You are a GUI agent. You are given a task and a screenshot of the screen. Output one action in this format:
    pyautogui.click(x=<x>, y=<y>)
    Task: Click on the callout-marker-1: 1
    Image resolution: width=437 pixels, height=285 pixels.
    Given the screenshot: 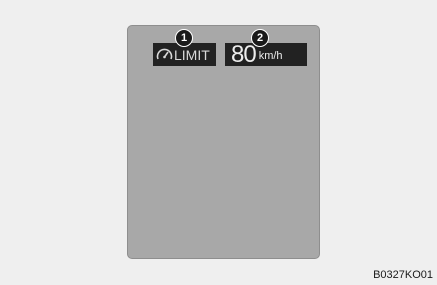 What is the action you would take?
    pyautogui.click(x=184, y=38)
    